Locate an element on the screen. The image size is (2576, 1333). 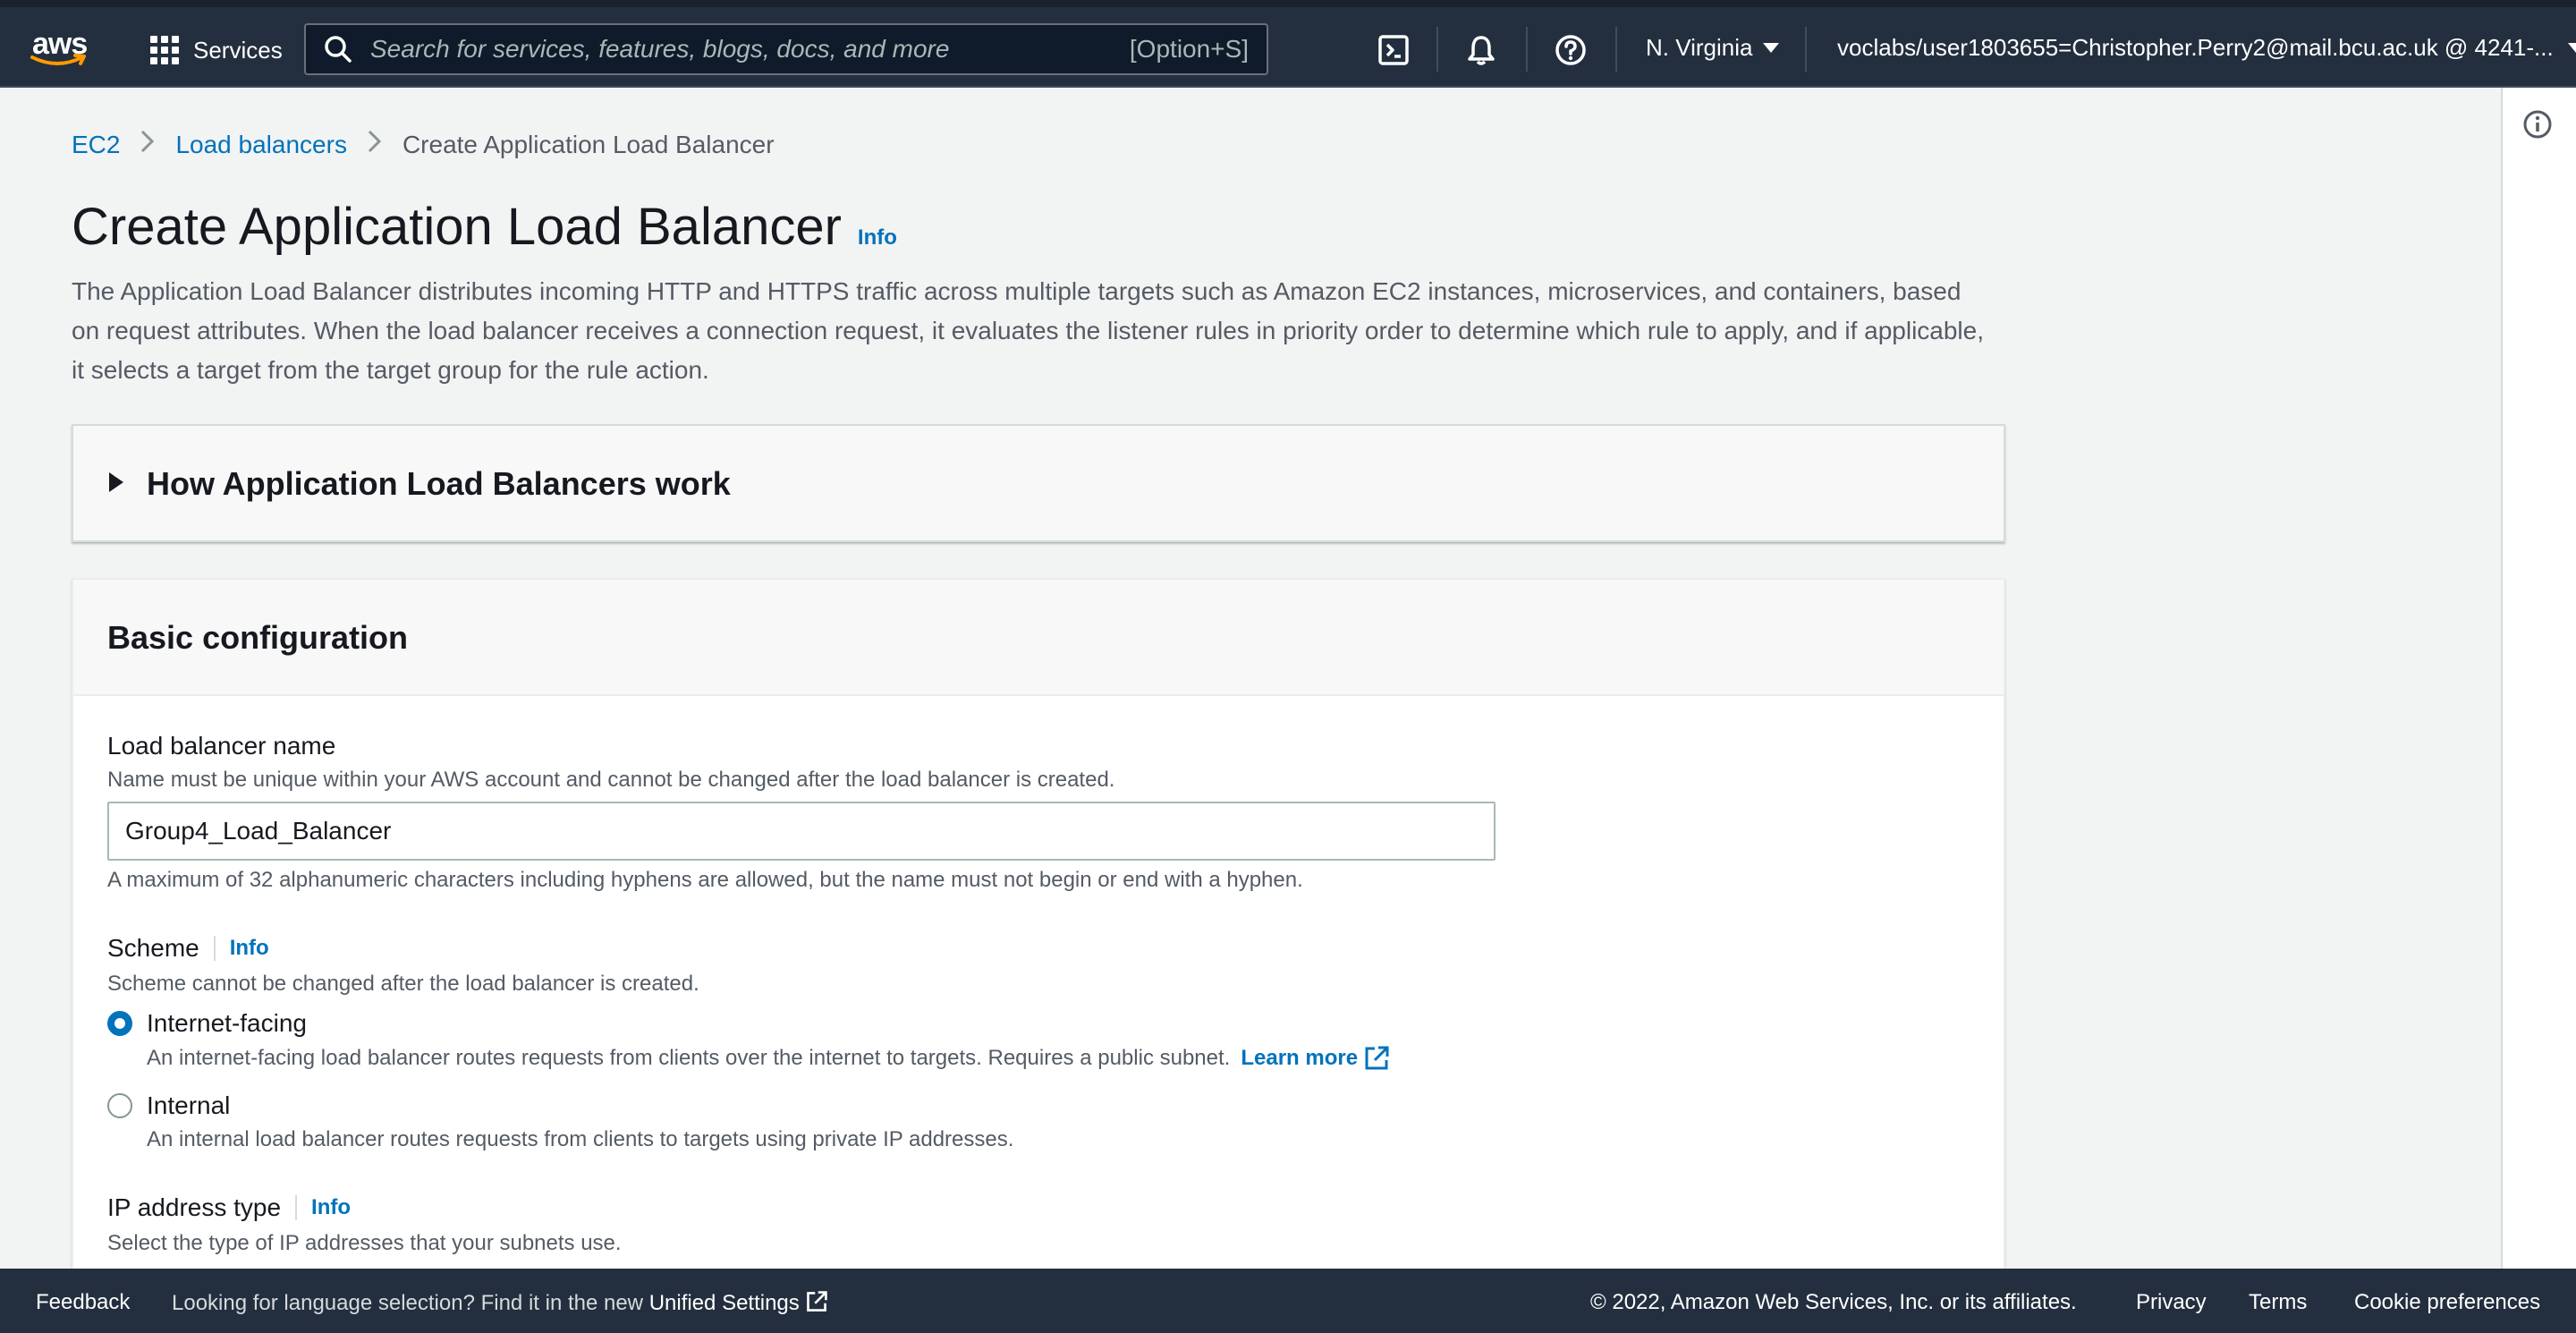
search-shortcut: [Option+S] is located at coordinates (1189, 49).